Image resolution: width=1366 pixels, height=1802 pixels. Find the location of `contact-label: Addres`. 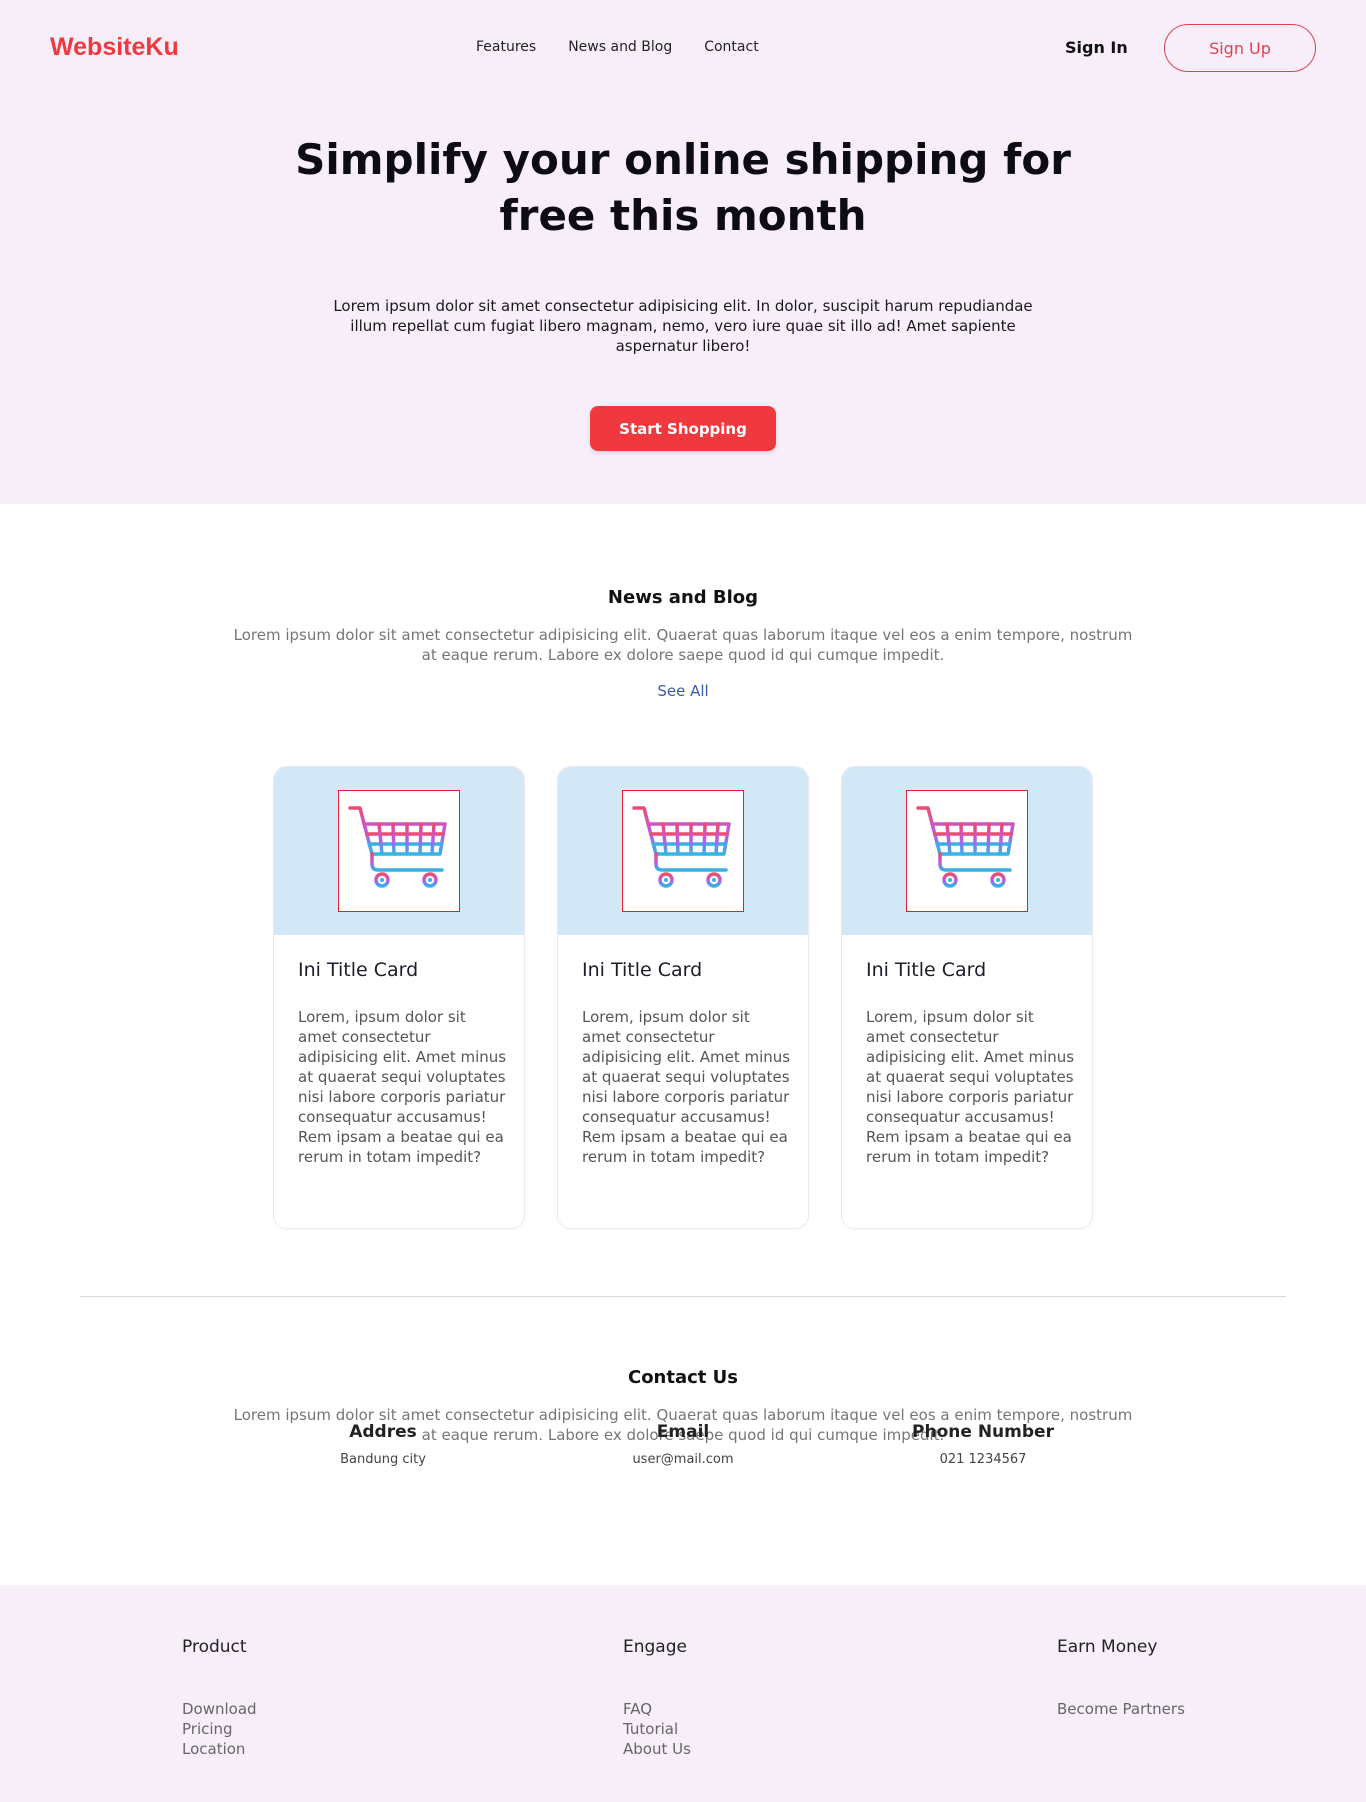

contact-label: Addres is located at coordinates (383, 1432).